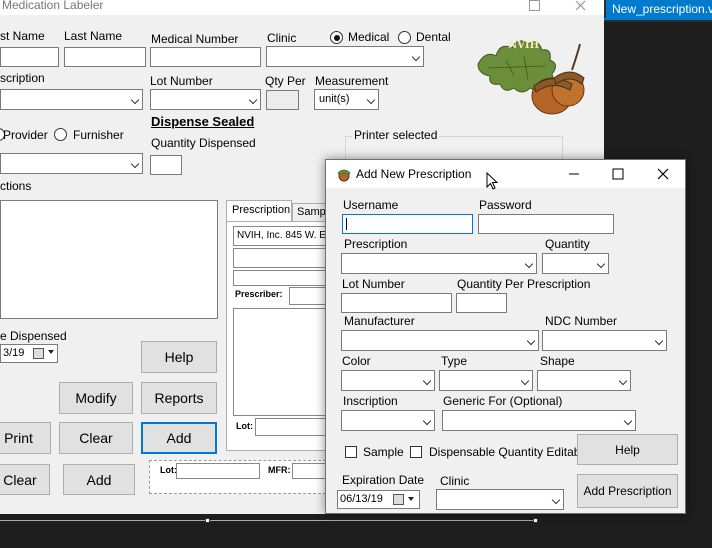 The width and height of the screenshot is (712, 548). What do you see at coordinates (203, 121) in the screenshot?
I see `dispense-sealed-label: Dispense Sealed` at bounding box center [203, 121].